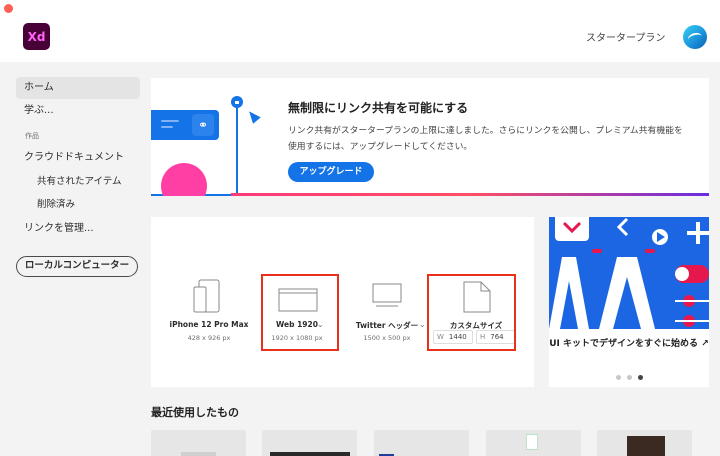  I want to click on preset-size: 428 x 926 px, so click(209, 338).